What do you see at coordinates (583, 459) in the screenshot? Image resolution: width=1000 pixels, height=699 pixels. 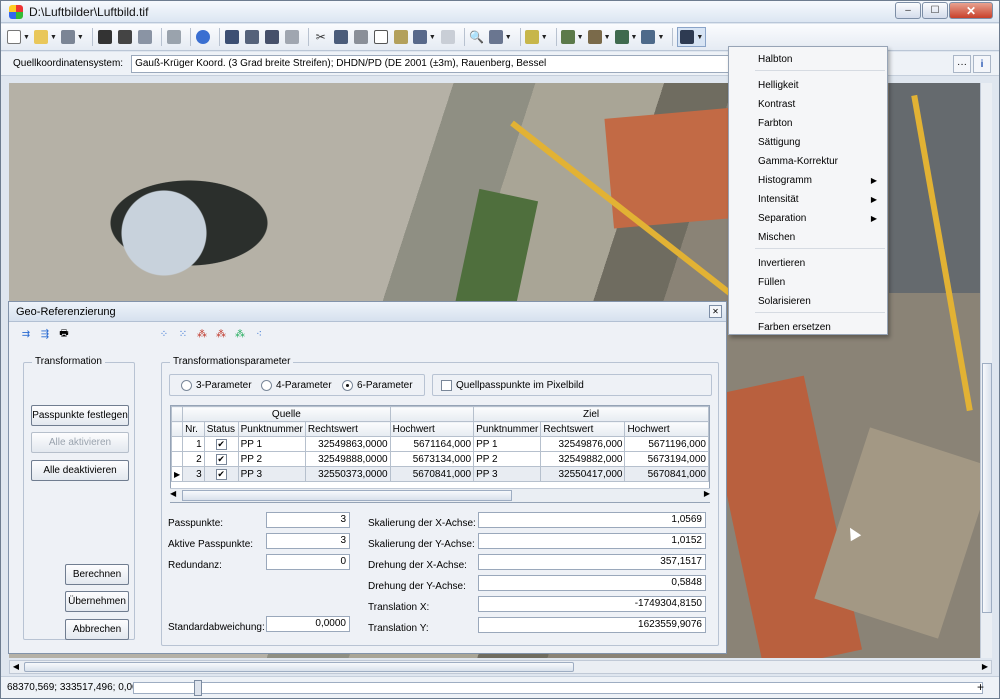 I see `table-cell: 32549882,000` at bounding box center [583, 459].